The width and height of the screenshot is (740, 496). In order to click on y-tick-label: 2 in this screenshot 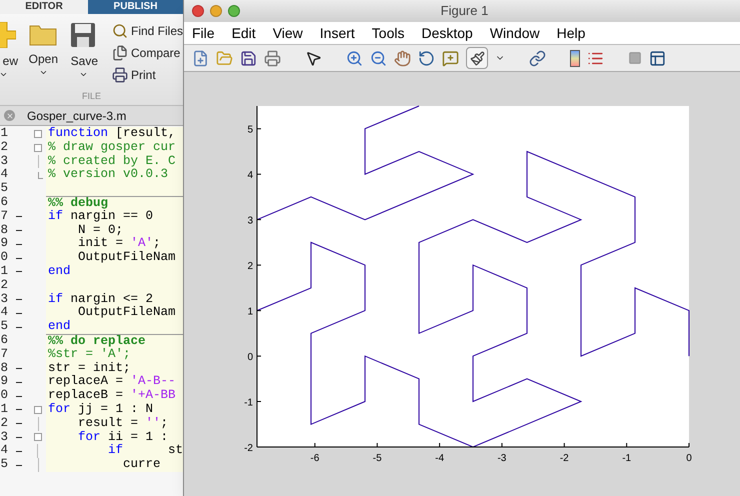, I will do `click(250, 266)`.